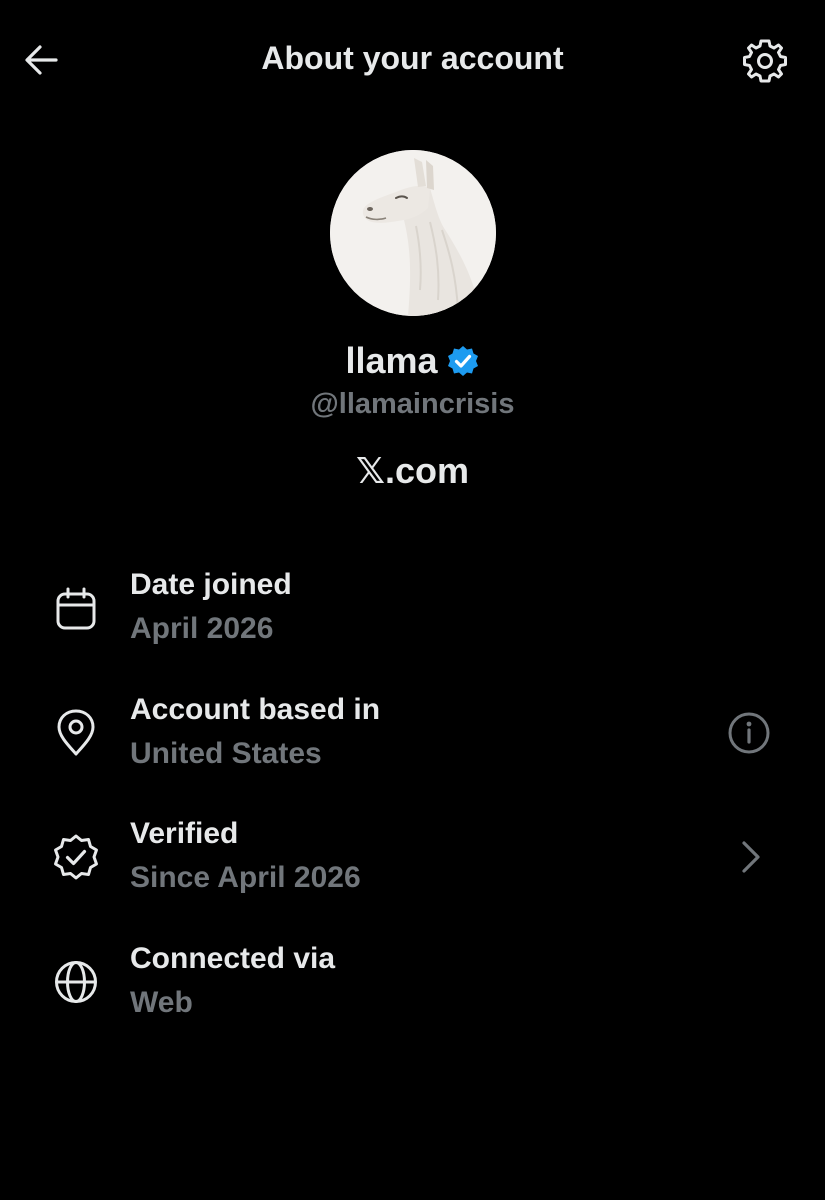 This screenshot has width=825, height=1200. Describe the element at coordinates (233, 958) in the screenshot. I see `connected-via-label: Connected via` at that location.